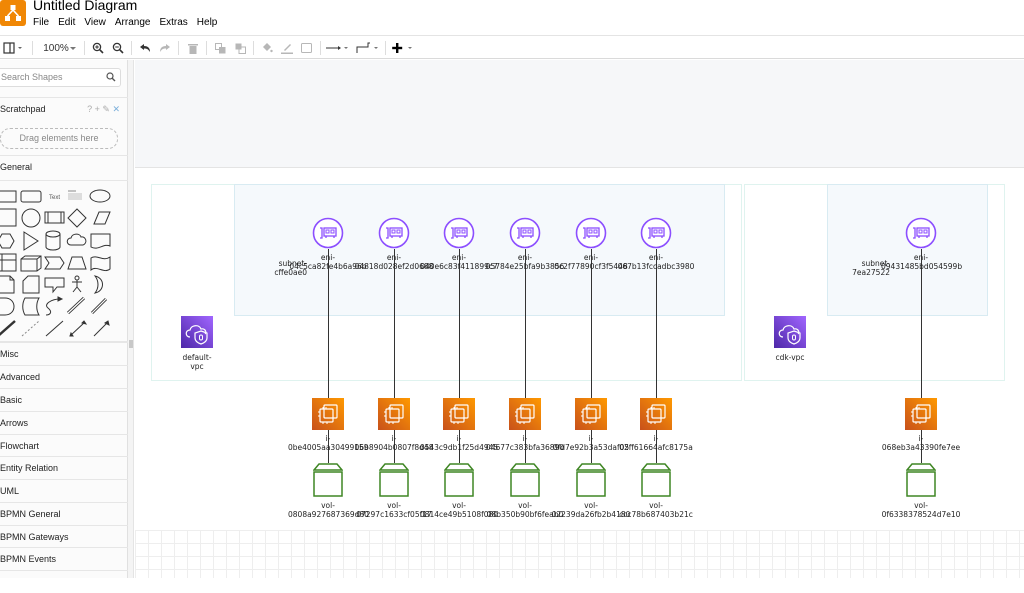 The height and width of the screenshot is (593, 1024). I want to click on shape-tape, so click(100, 264).